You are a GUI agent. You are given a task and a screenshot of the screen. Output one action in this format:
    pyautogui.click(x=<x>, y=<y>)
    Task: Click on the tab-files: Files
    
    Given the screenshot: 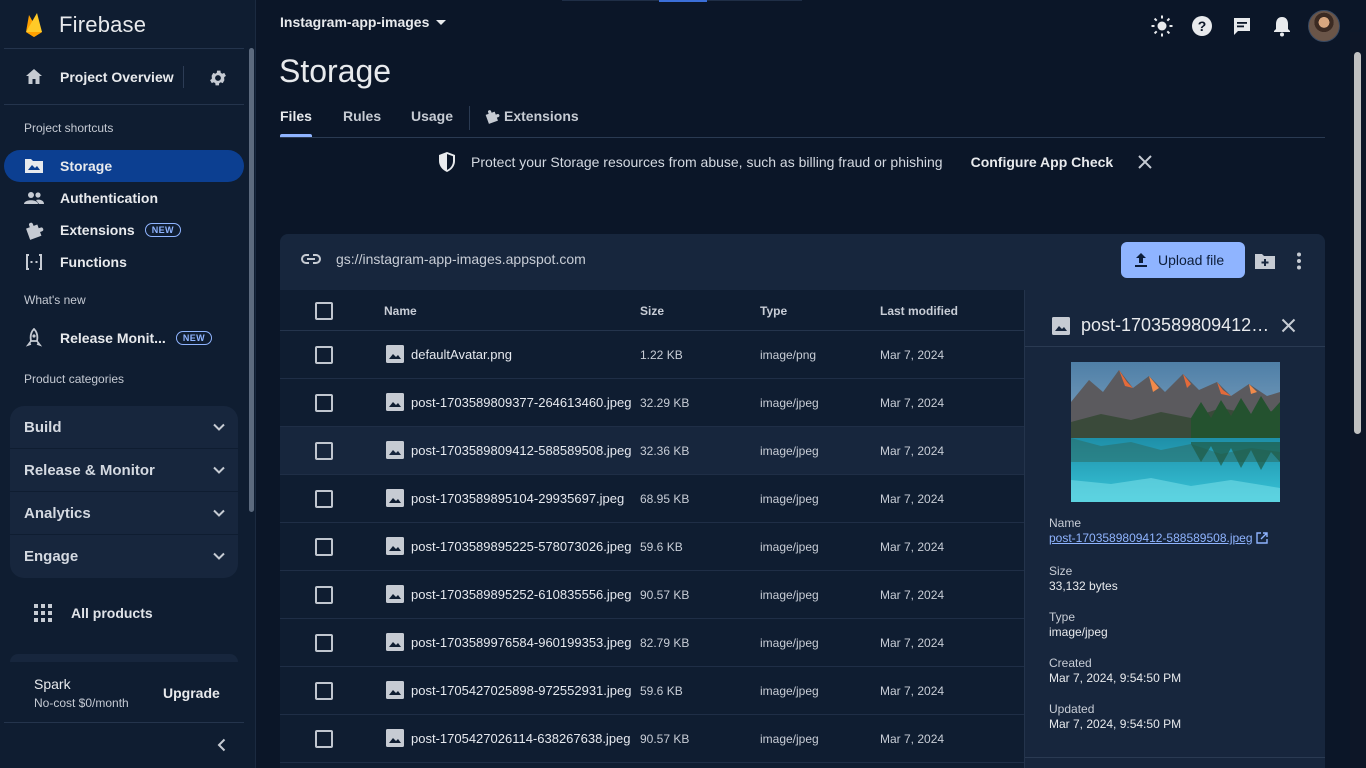 What is the action you would take?
    pyautogui.click(x=296, y=122)
    